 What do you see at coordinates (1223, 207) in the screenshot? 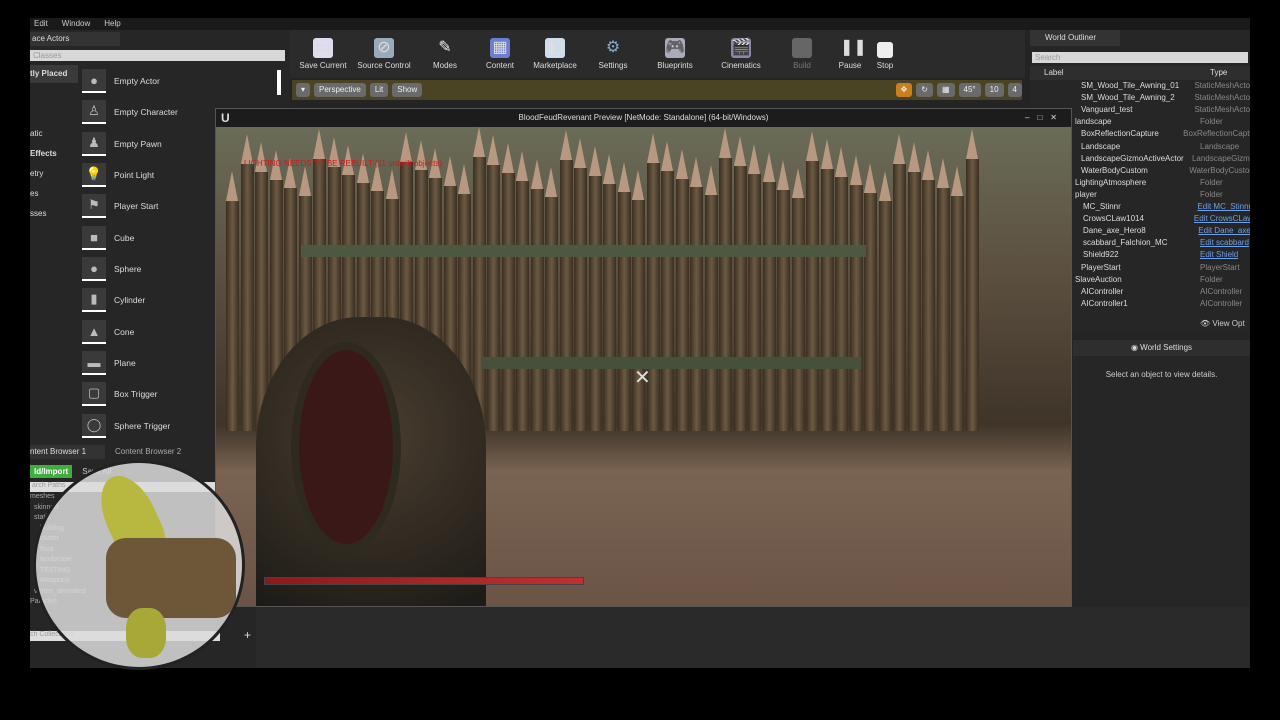
I see `outliner-row-type: Edit MC_Stinnr` at bounding box center [1223, 207].